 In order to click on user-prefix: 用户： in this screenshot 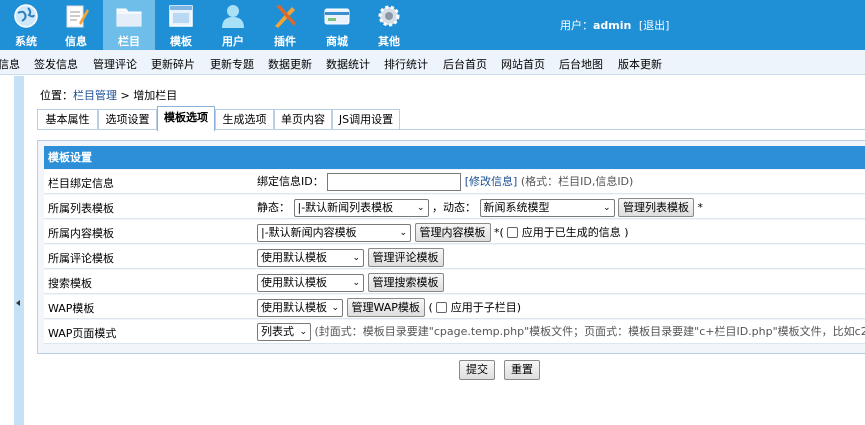, I will do `click(576, 25)`.